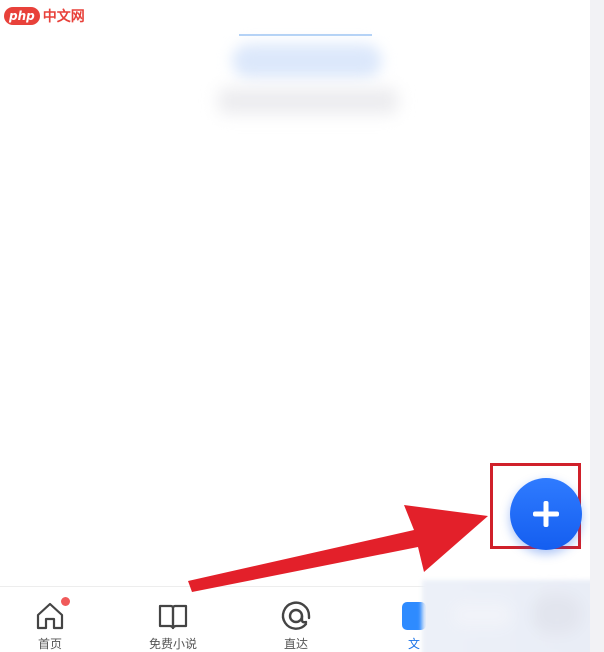 This screenshot has height=652, width=604. Describe the element at coordinates (413, 644) in the screenshot. I see `nav-label: 文` at that location.